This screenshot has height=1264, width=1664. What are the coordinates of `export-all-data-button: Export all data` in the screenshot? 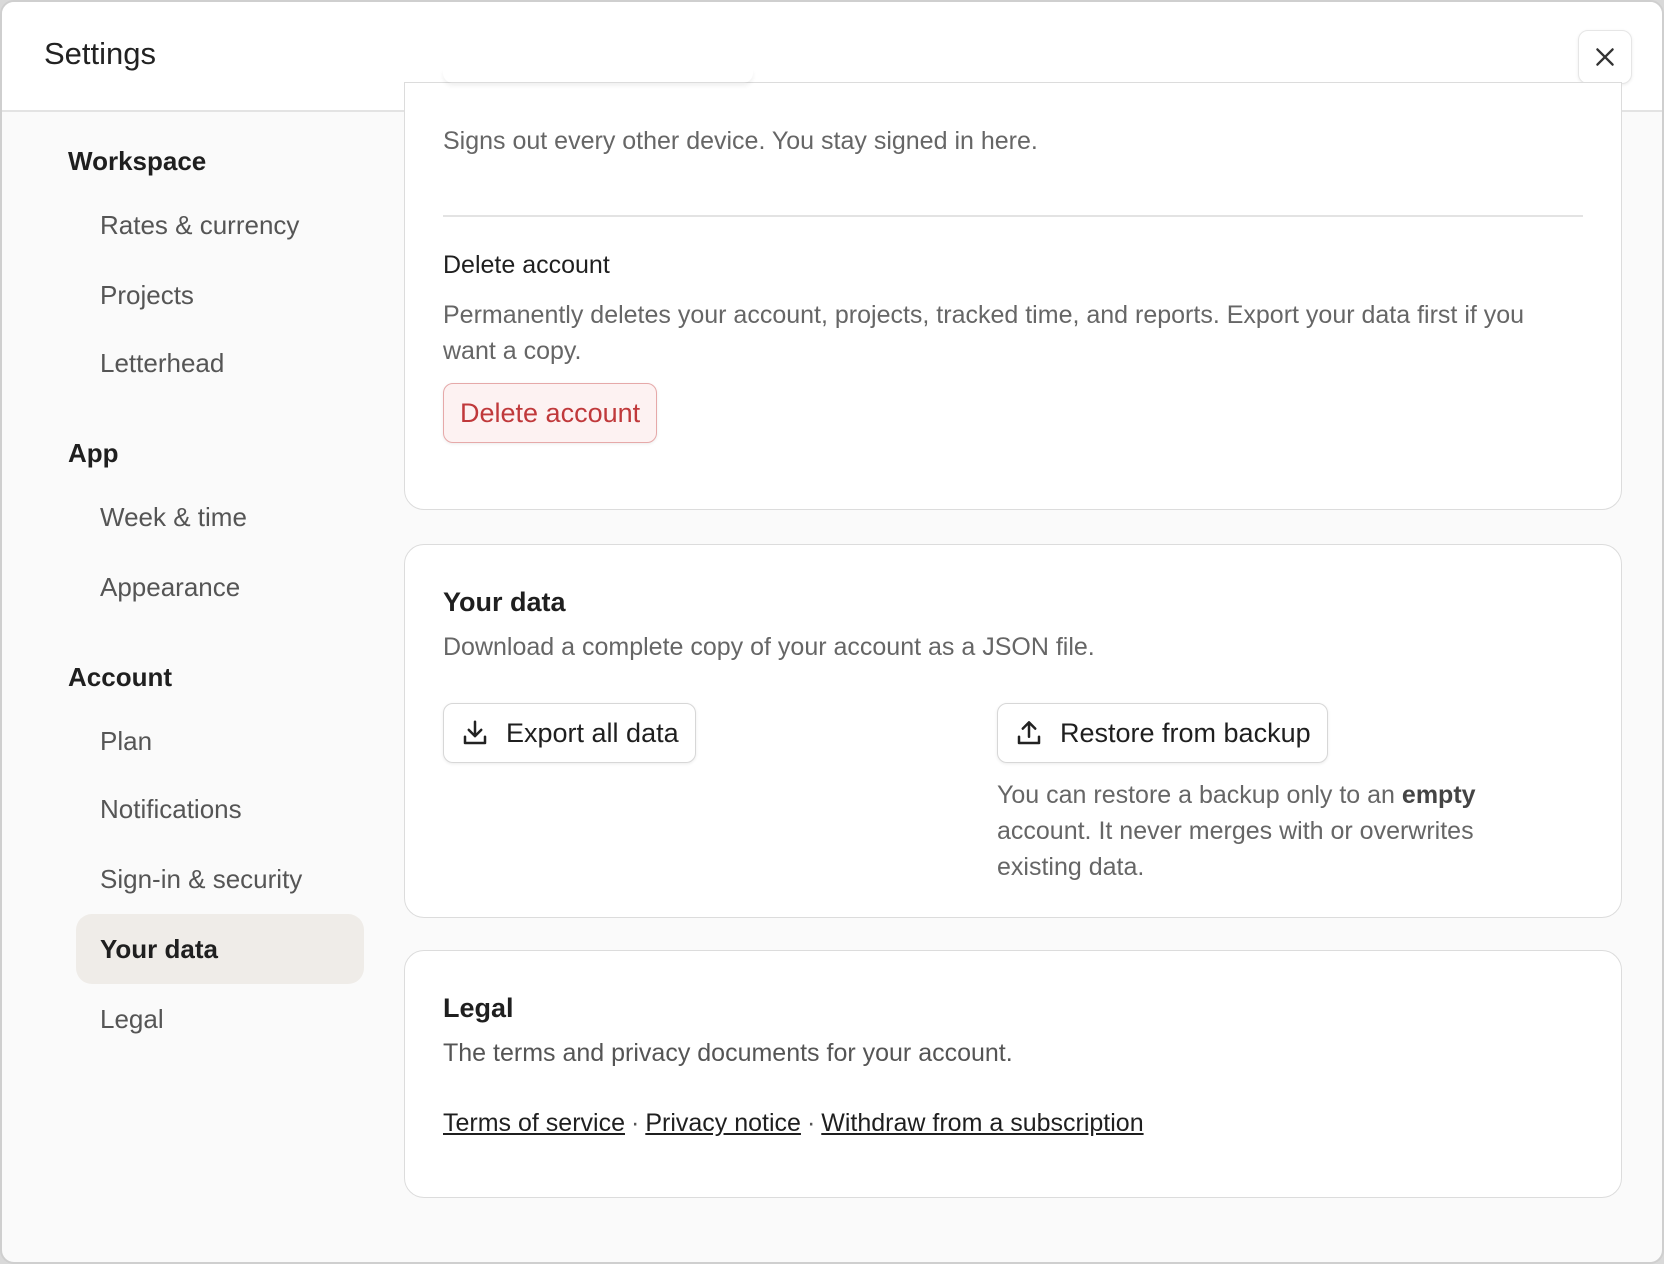 It's located at (569, 733).